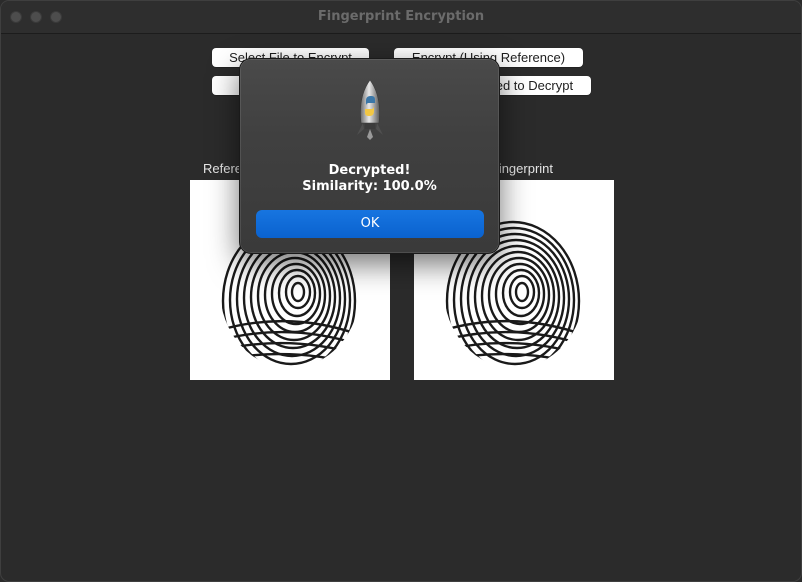  I want to click on decryption-result-dialog: Decrypted! Similarity: 100.0% OK, so click(369, 156).